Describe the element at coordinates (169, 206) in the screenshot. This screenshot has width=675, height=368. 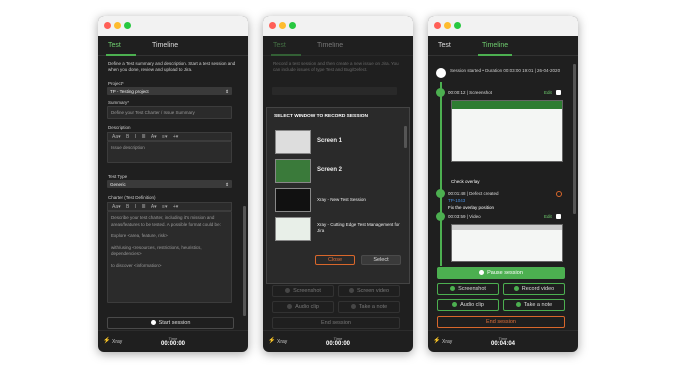
I see `charter-format-toolbar: Aa▾ B I ≣ A▾ ≡▾ +▾` at that location.